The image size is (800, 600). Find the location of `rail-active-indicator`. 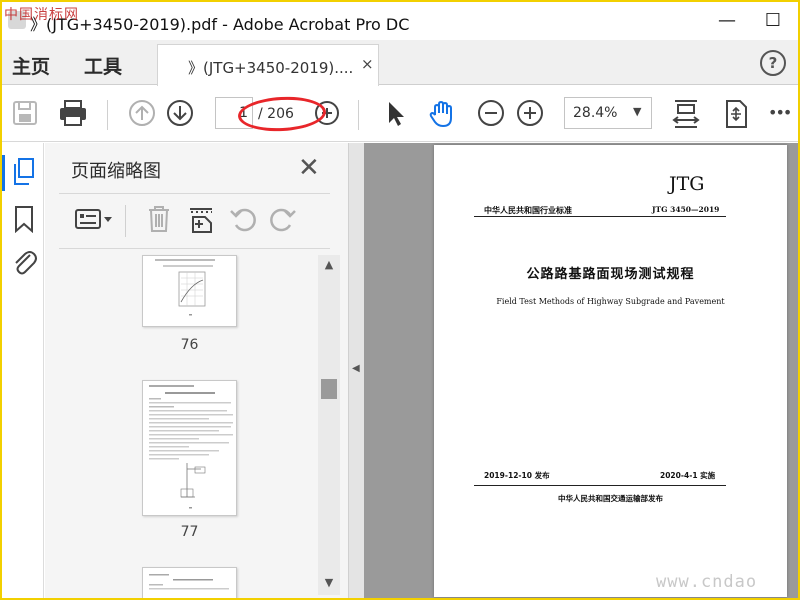

rail-active-indicator is located at coordinates (3, 173).